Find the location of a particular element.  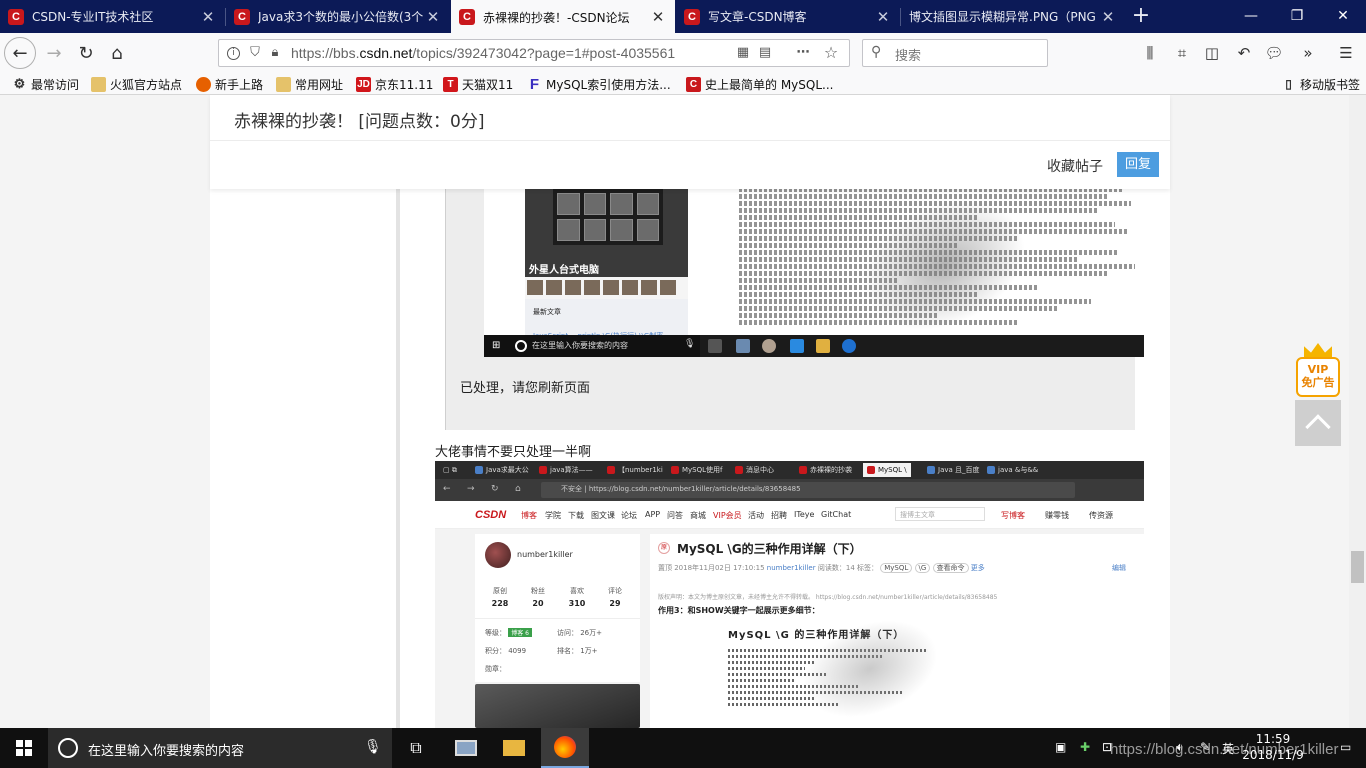

minimize-button: — is located at coordinates (1251, 16).